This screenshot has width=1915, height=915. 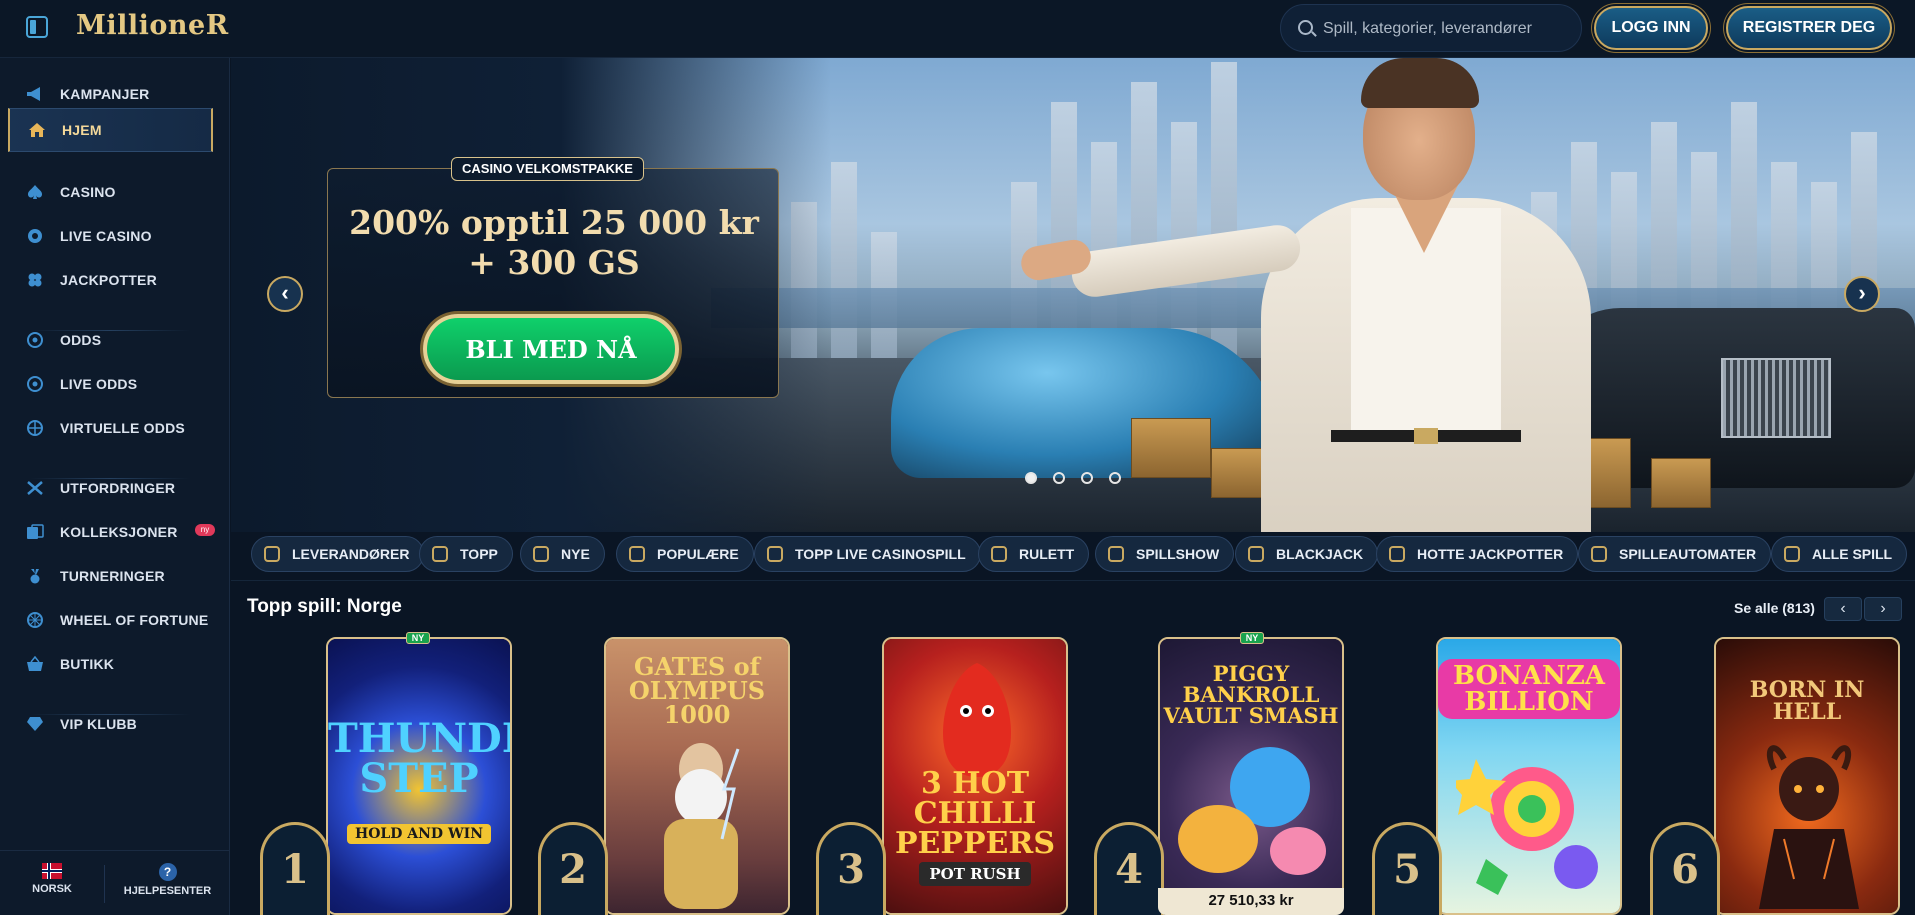 What do you see at coordinates (324, 606) in the screenshot?
I see `section-title: Topp spill: Norge` at bounding box center [324, 606].